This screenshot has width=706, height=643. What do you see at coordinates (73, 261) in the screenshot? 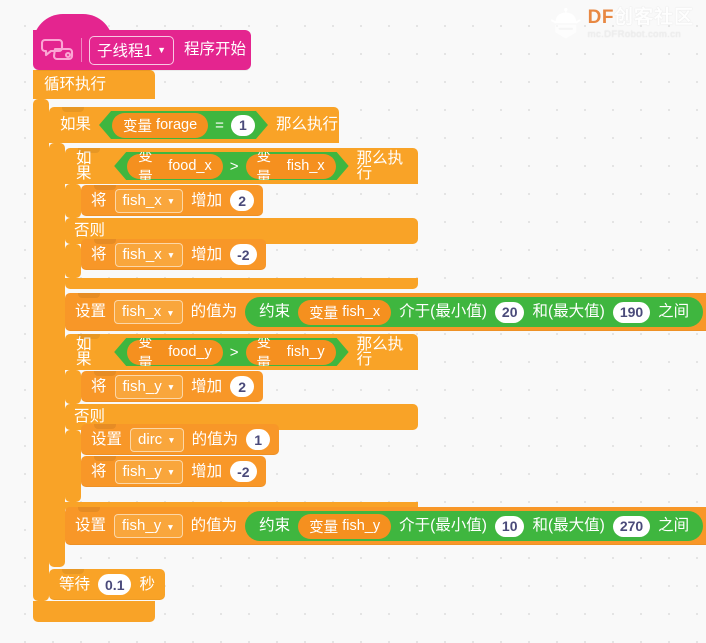
I see `if-food-x-arm-else` at bounding box center [73, 261].